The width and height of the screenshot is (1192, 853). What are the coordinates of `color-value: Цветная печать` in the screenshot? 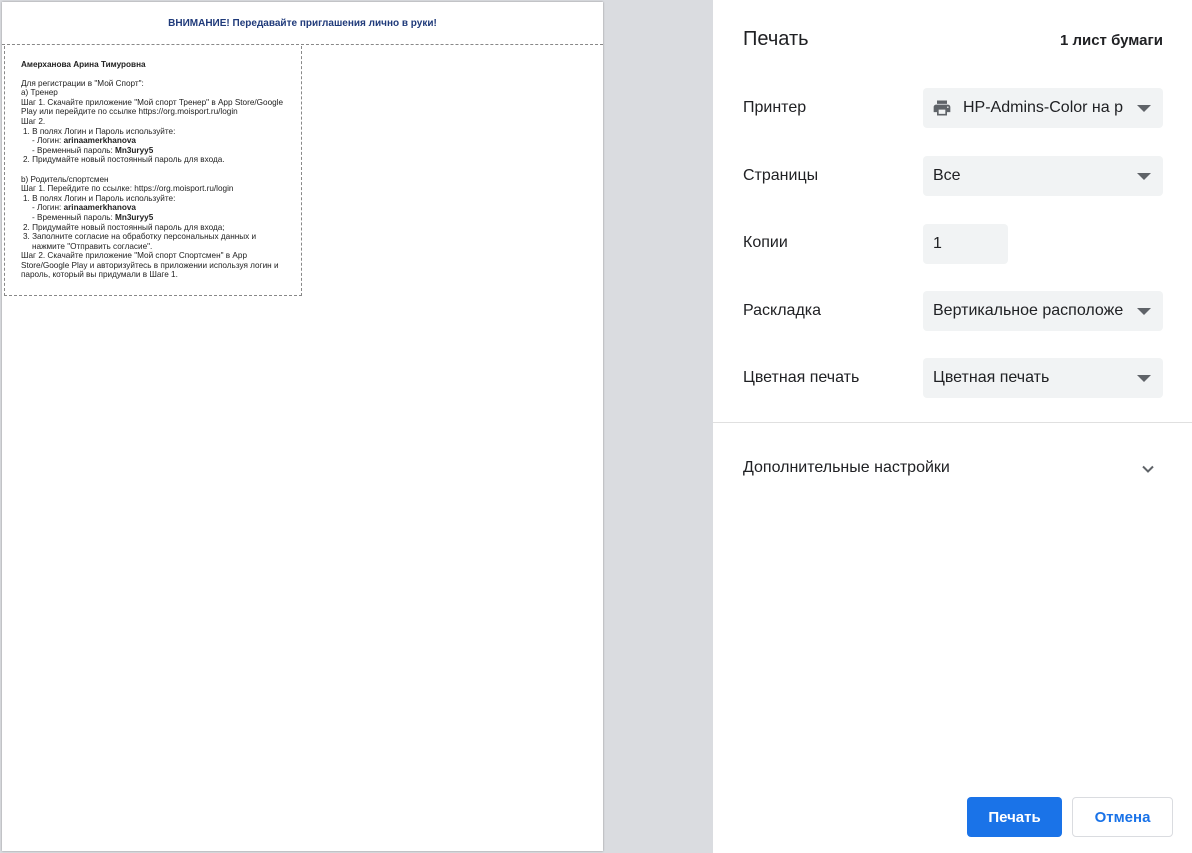 It's located at (991, 377).